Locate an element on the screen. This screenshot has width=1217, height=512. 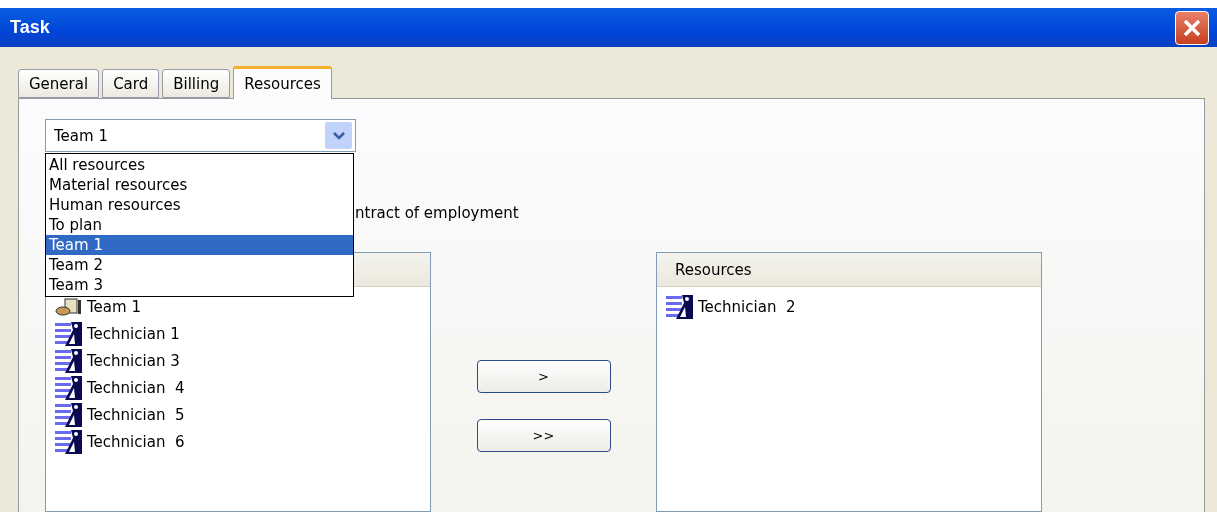
close-icon is located at coordinates (1192, 27).